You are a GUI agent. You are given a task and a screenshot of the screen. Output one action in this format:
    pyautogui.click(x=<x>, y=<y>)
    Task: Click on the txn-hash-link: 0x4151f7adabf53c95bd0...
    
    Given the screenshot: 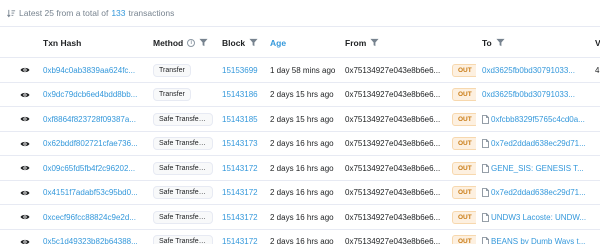 What is the action you would take?
    pyautogui.click(x=95, y=193)
    